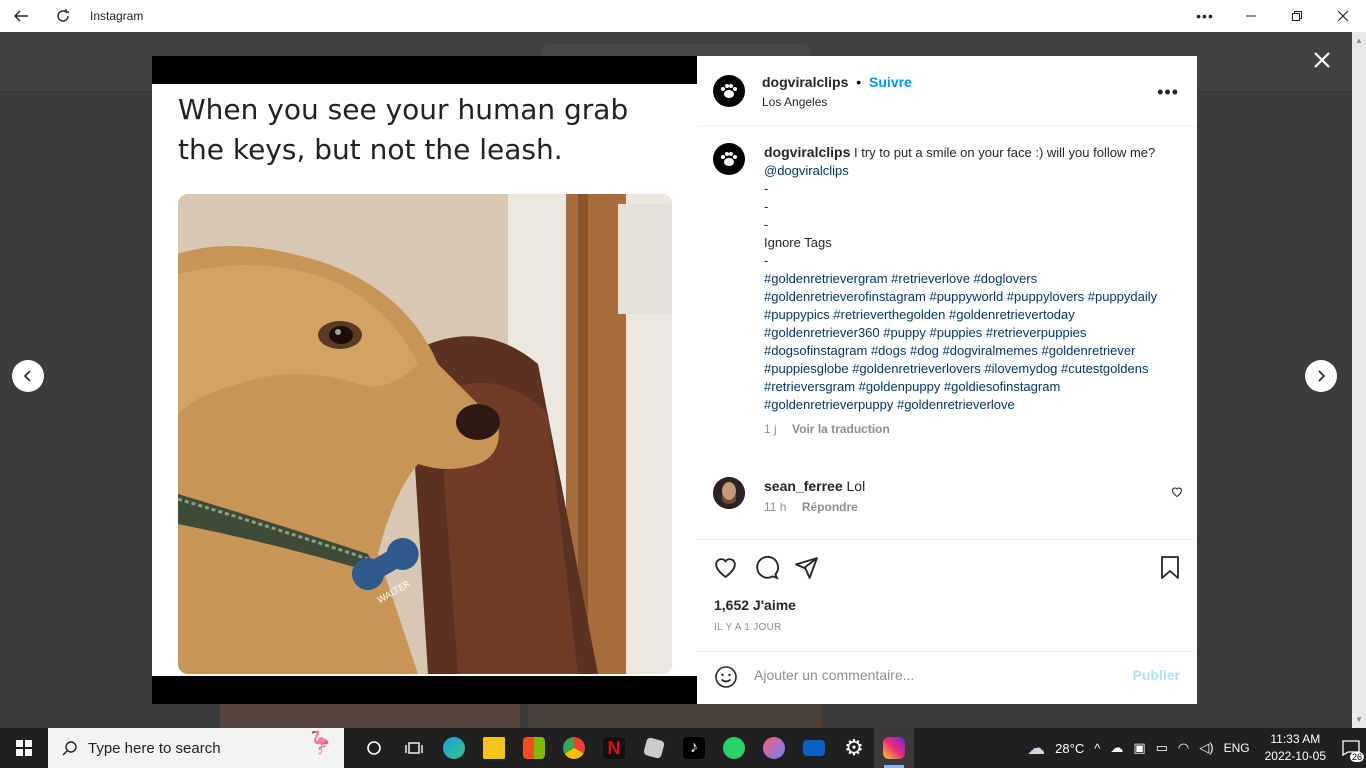 This screenshot has height=768, width=1366. I want to click on previous-post-button, so click(28, 376).